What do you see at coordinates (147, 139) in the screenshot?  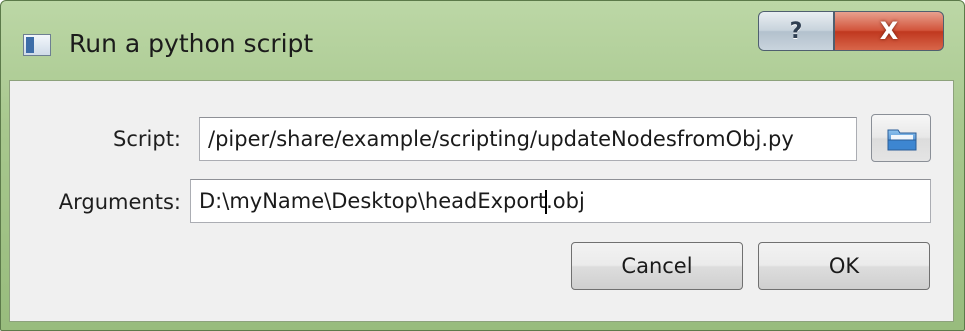 I see `script-label: Script:` at bounding box center [147, 139].